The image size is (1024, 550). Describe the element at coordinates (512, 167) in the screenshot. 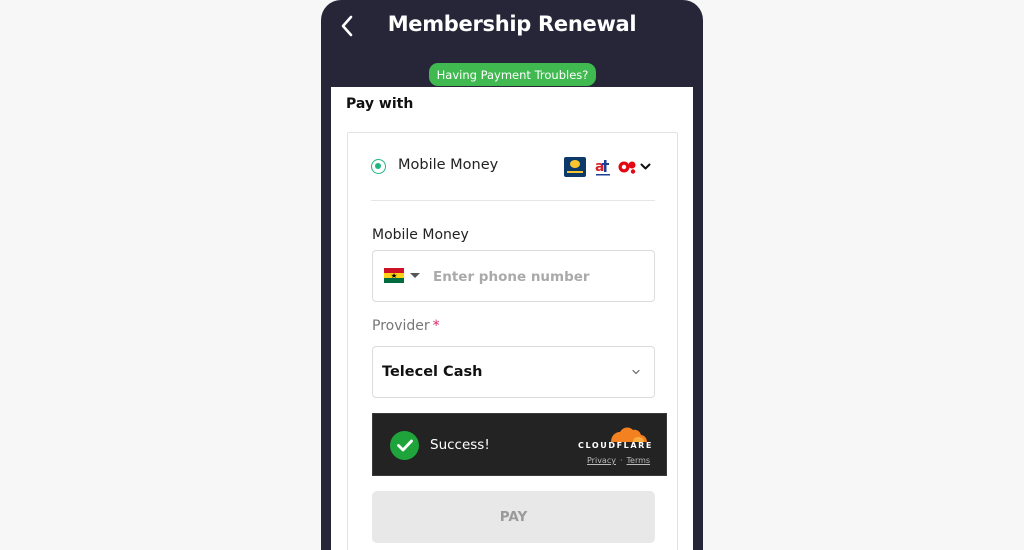

I see `mobile-money-option: Mobile Money a` at that location.